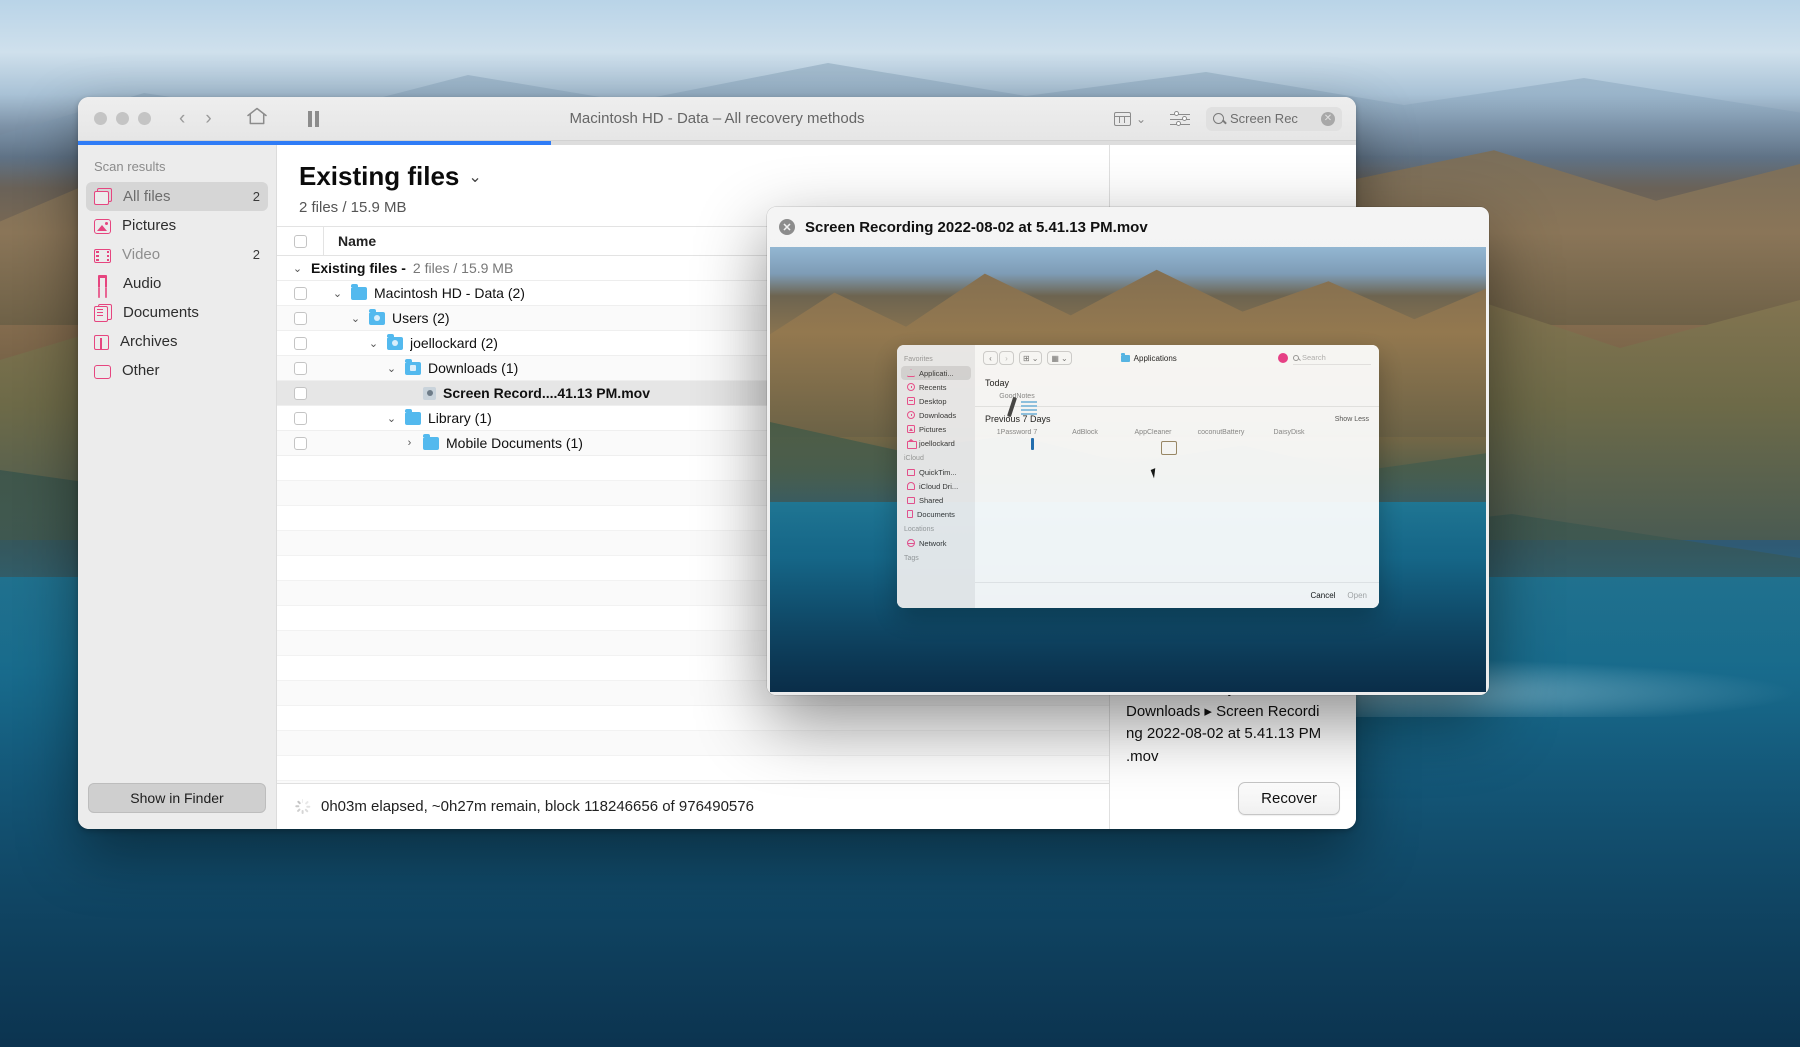 This screenshot has width=1800, height=1047. What do you see at coordinates (177, 798) in the screenshot?
I see `show-in-finder-button: Show in Finder` at bounding box center [177, 798].